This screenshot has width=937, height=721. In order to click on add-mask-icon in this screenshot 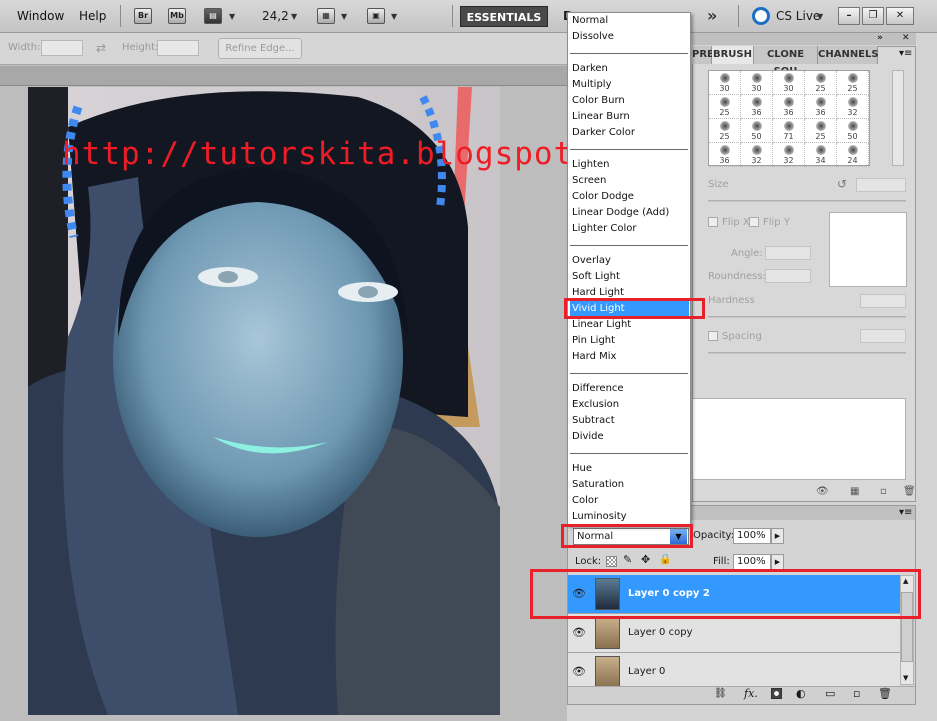, I will do `click(776, 693)`.